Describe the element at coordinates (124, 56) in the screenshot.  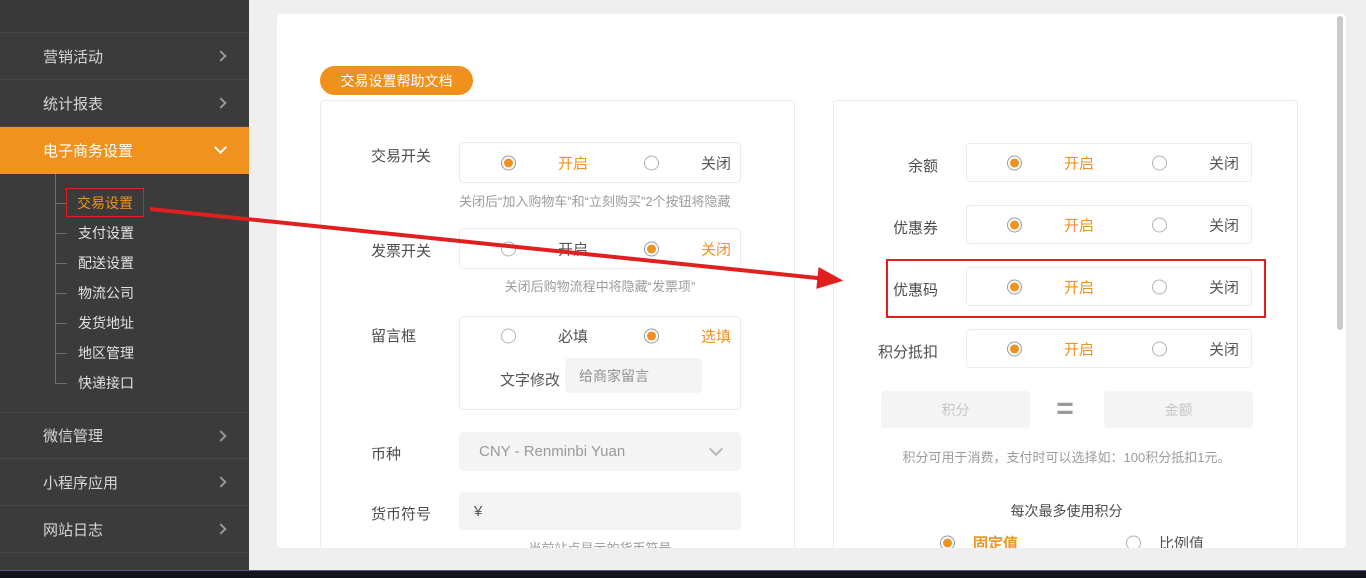
I see `sidebar-item-marketing-activities: 营销活动` at that location.